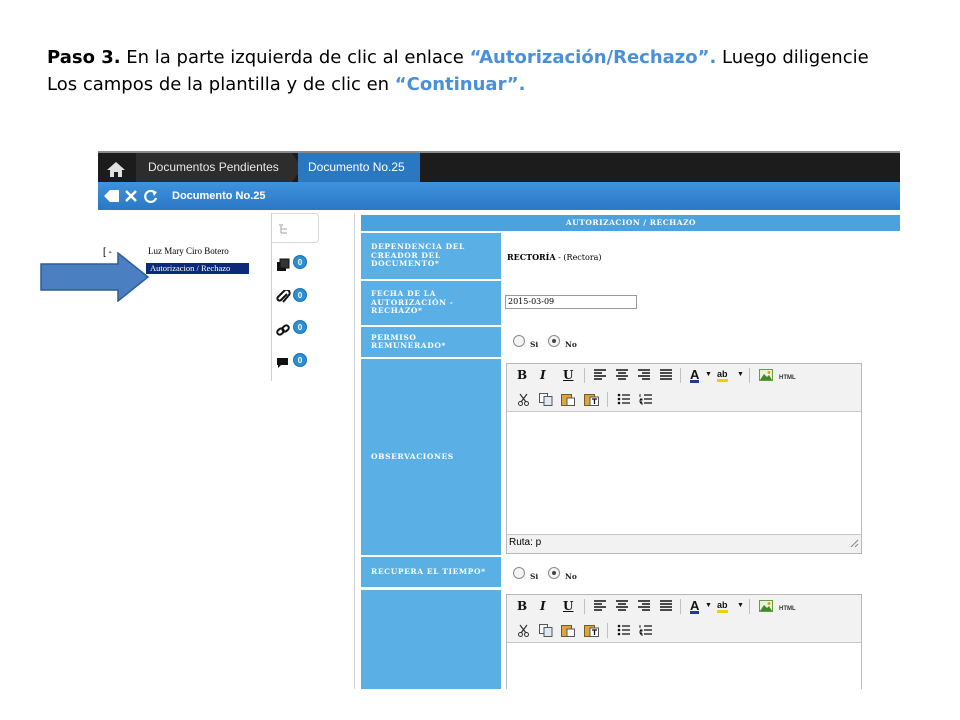 Image resolution: width=960 pixels, height=720 pixels. What do you see at coordinates (292, 362) in the screenshot?
I see `side-tab-comments: 0` at bounding box center [292, 362].